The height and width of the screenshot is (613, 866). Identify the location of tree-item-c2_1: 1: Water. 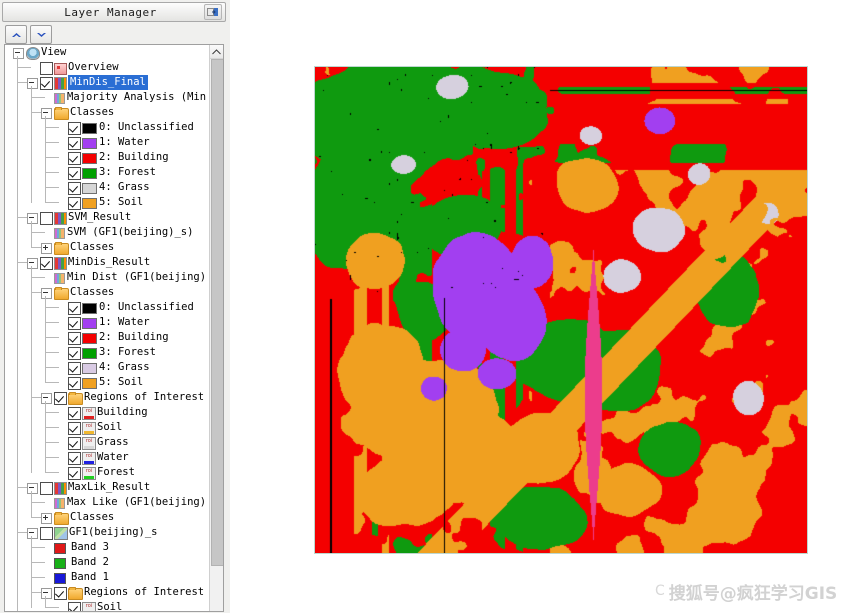
(107, 322).